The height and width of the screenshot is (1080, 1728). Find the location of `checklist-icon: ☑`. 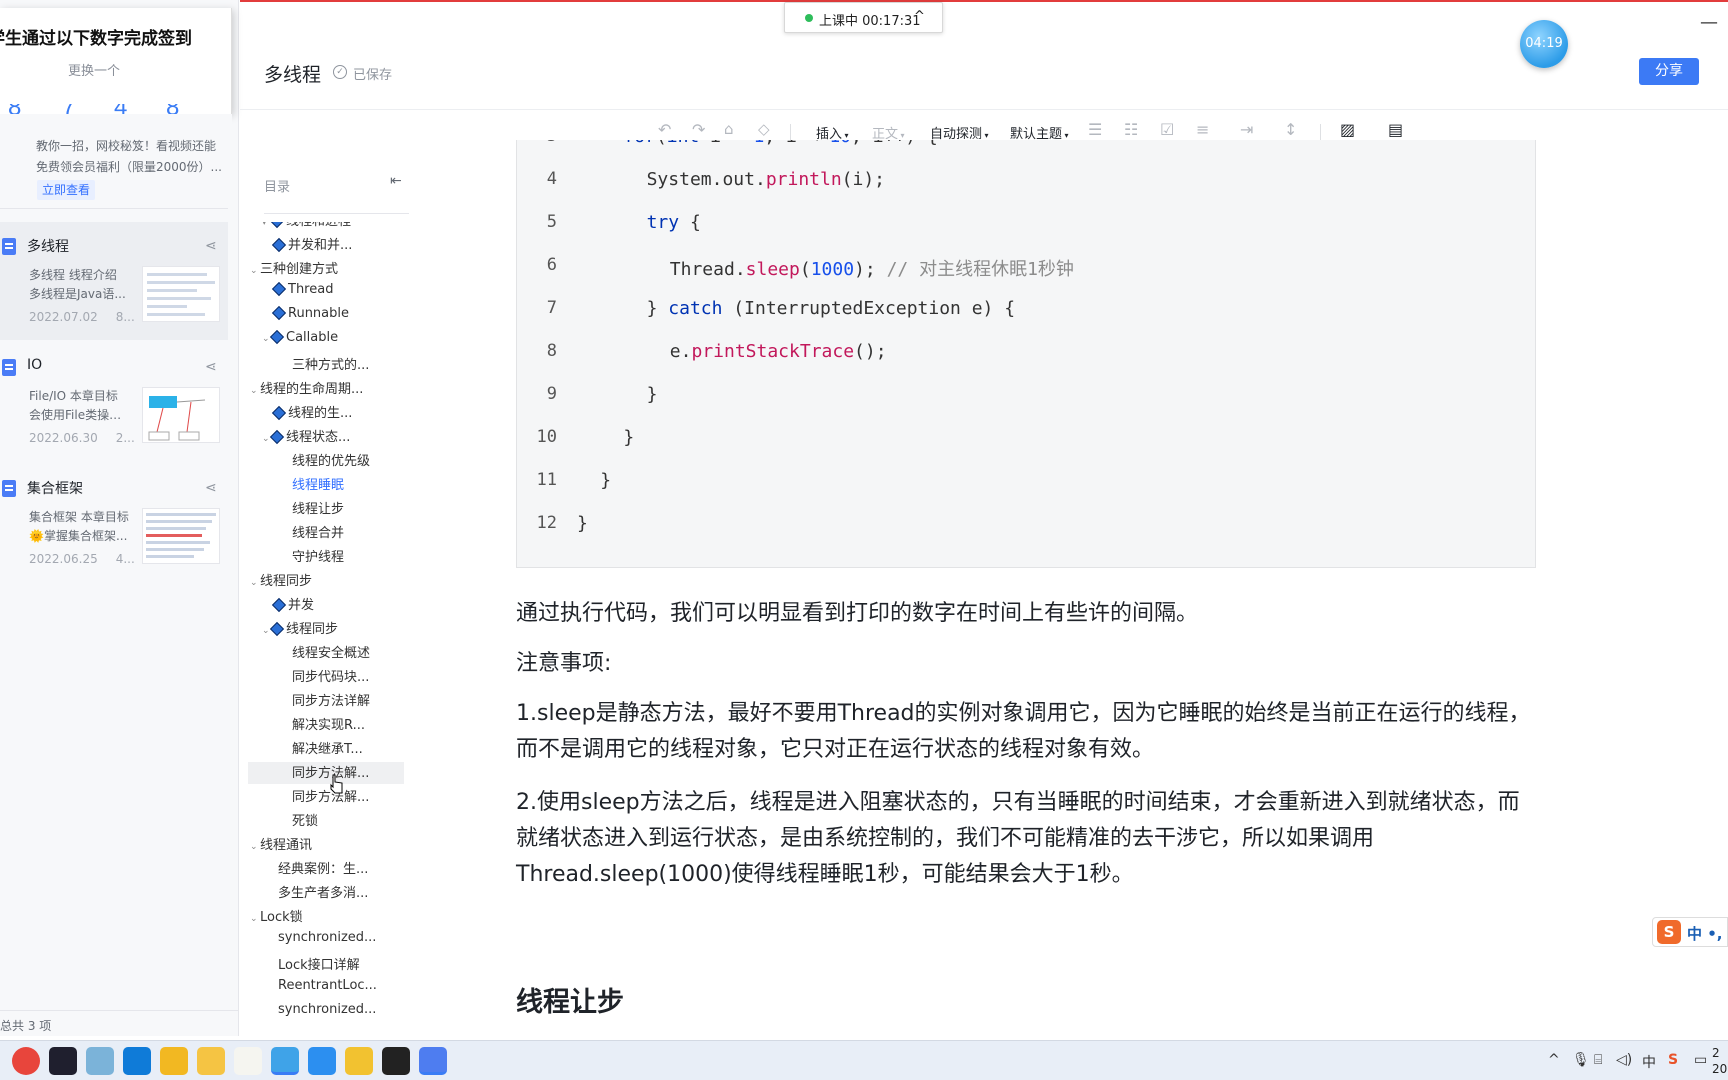

checklist-icon: ☑ is located at coordinates (1167, 129).